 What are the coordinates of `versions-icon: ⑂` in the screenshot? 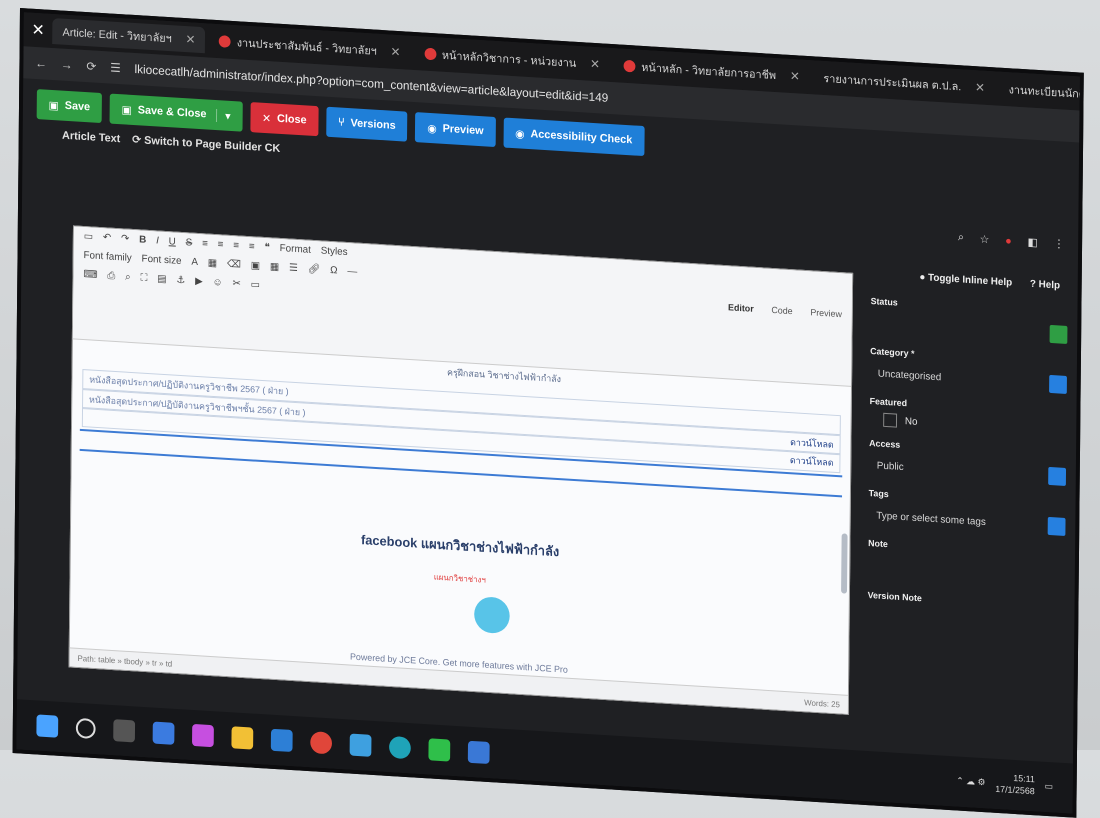 It's located at (341, 122).